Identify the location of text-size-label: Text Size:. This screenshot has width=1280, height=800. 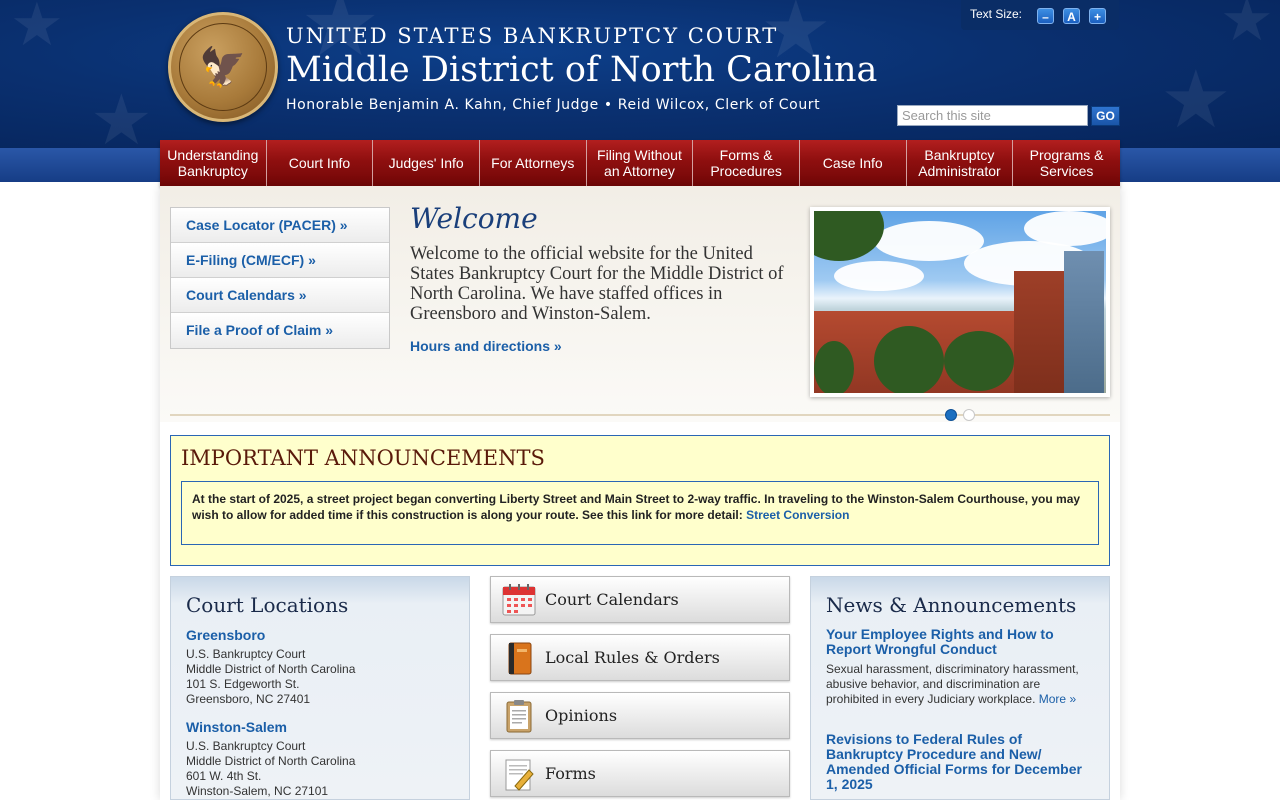
(996, 14).